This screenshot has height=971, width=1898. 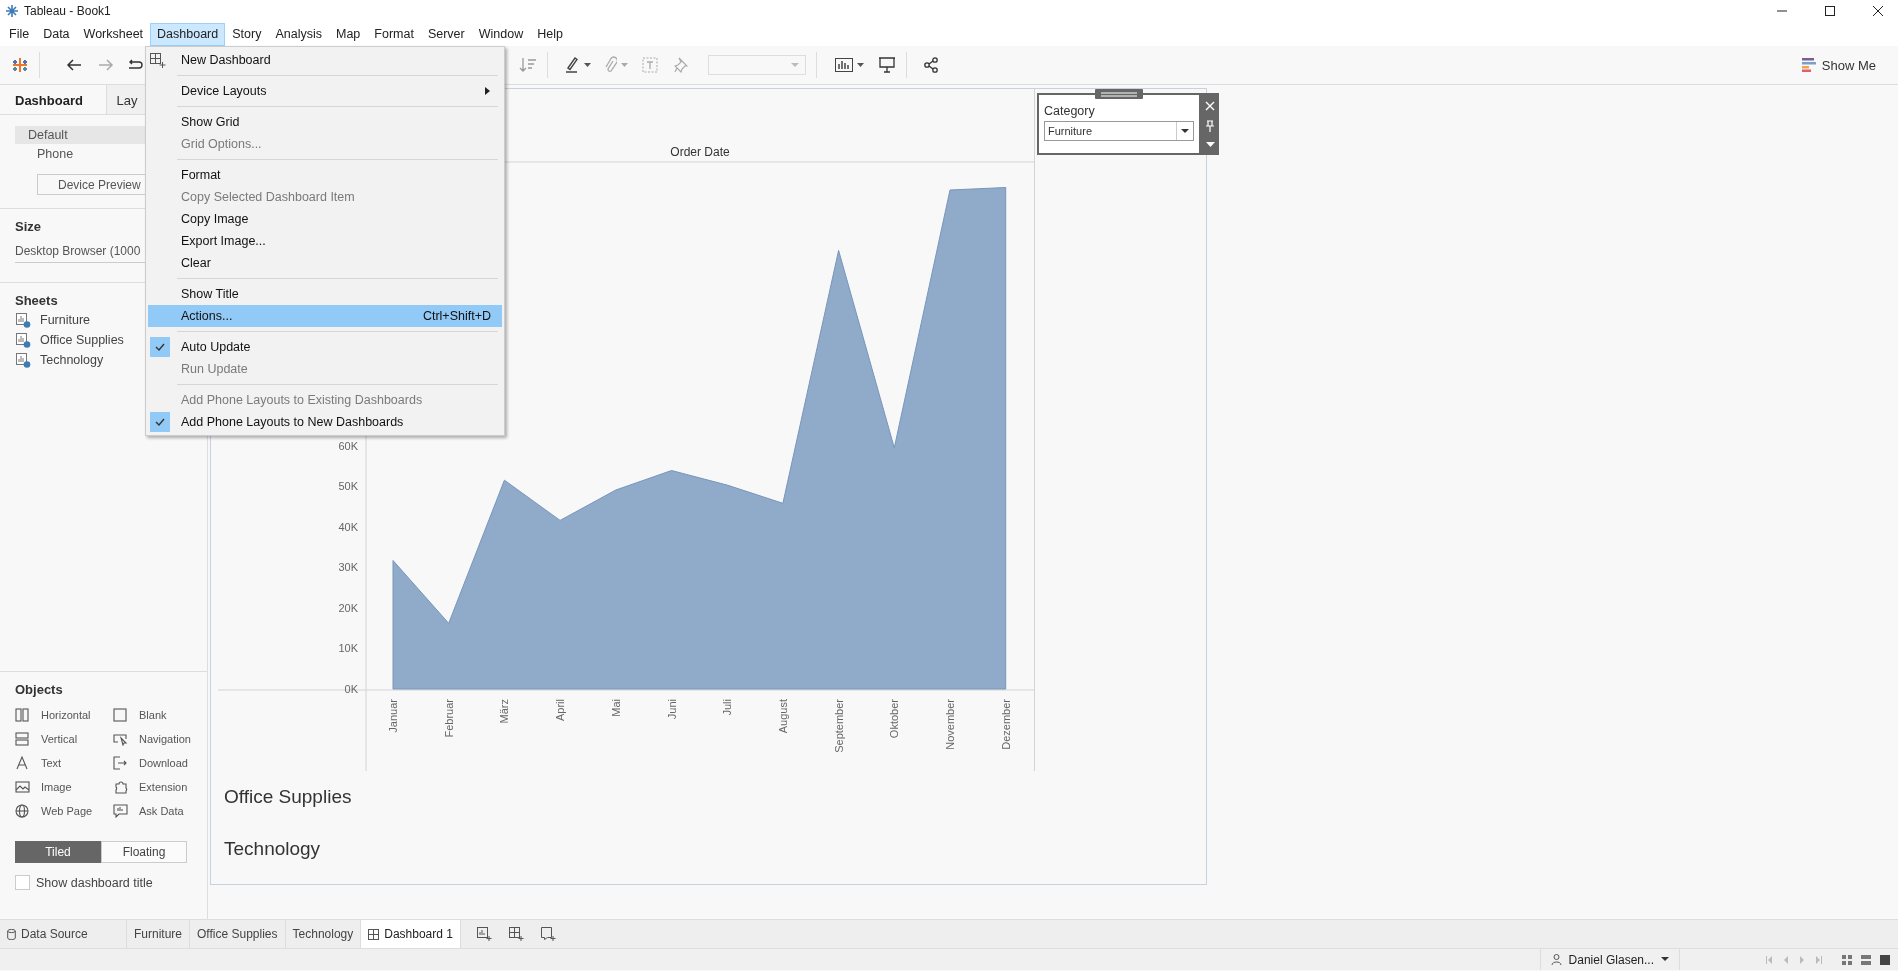 I want to click on object-label: Horizontal, so click(x=66, y=715).